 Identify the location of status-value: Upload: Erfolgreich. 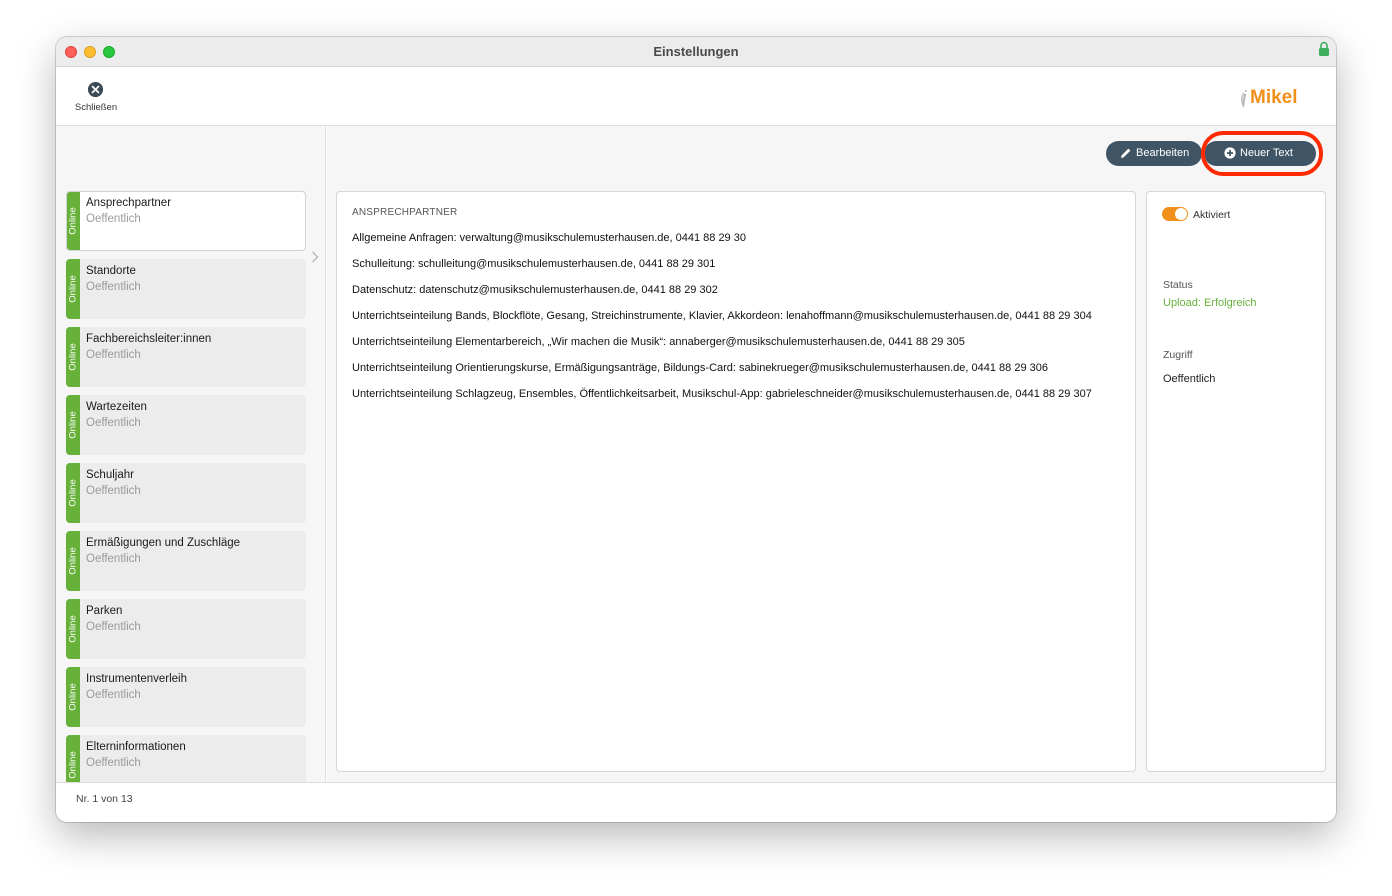
(1210, 303).